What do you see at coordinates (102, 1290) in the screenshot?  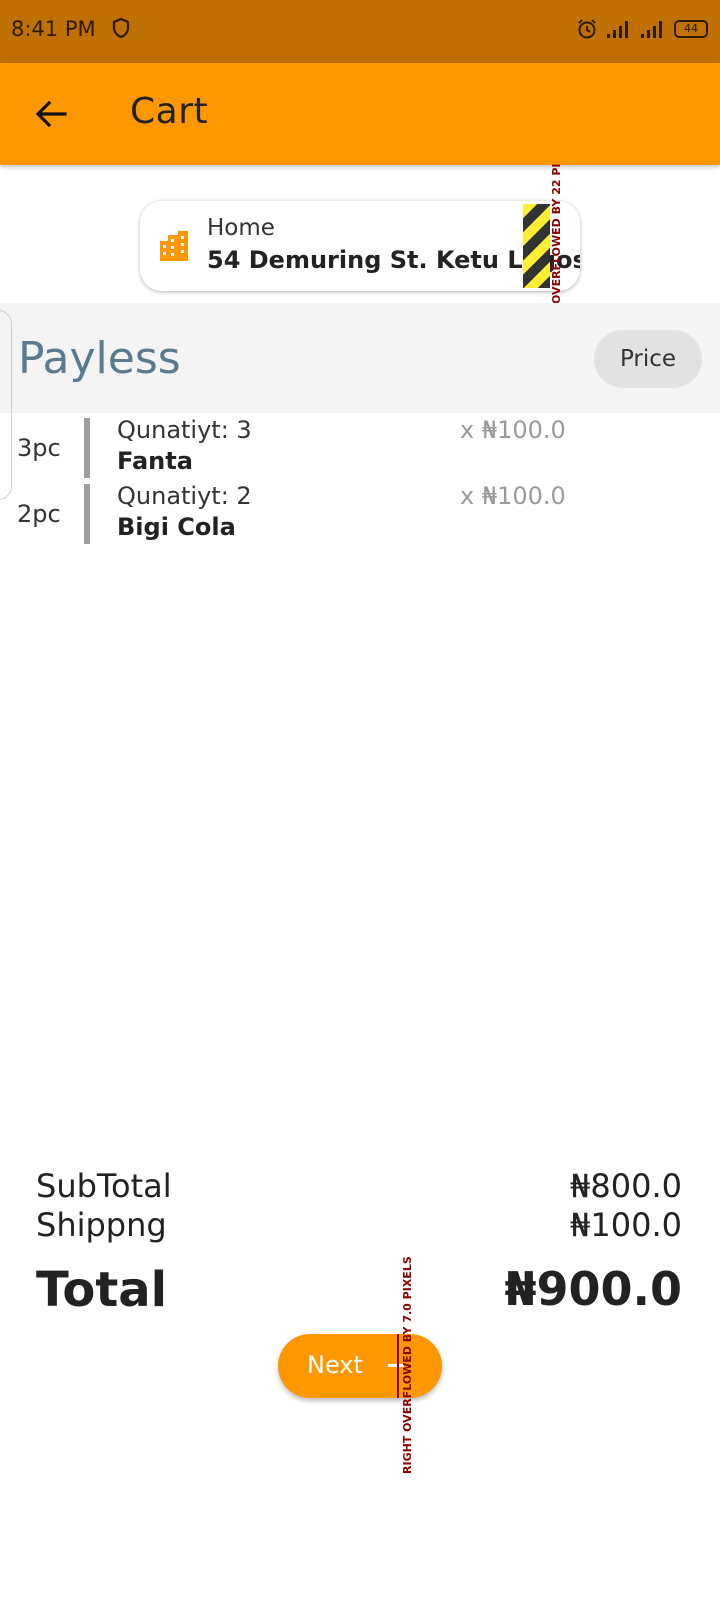 I see `total-label: Total` at bounding box center [102, 1290].